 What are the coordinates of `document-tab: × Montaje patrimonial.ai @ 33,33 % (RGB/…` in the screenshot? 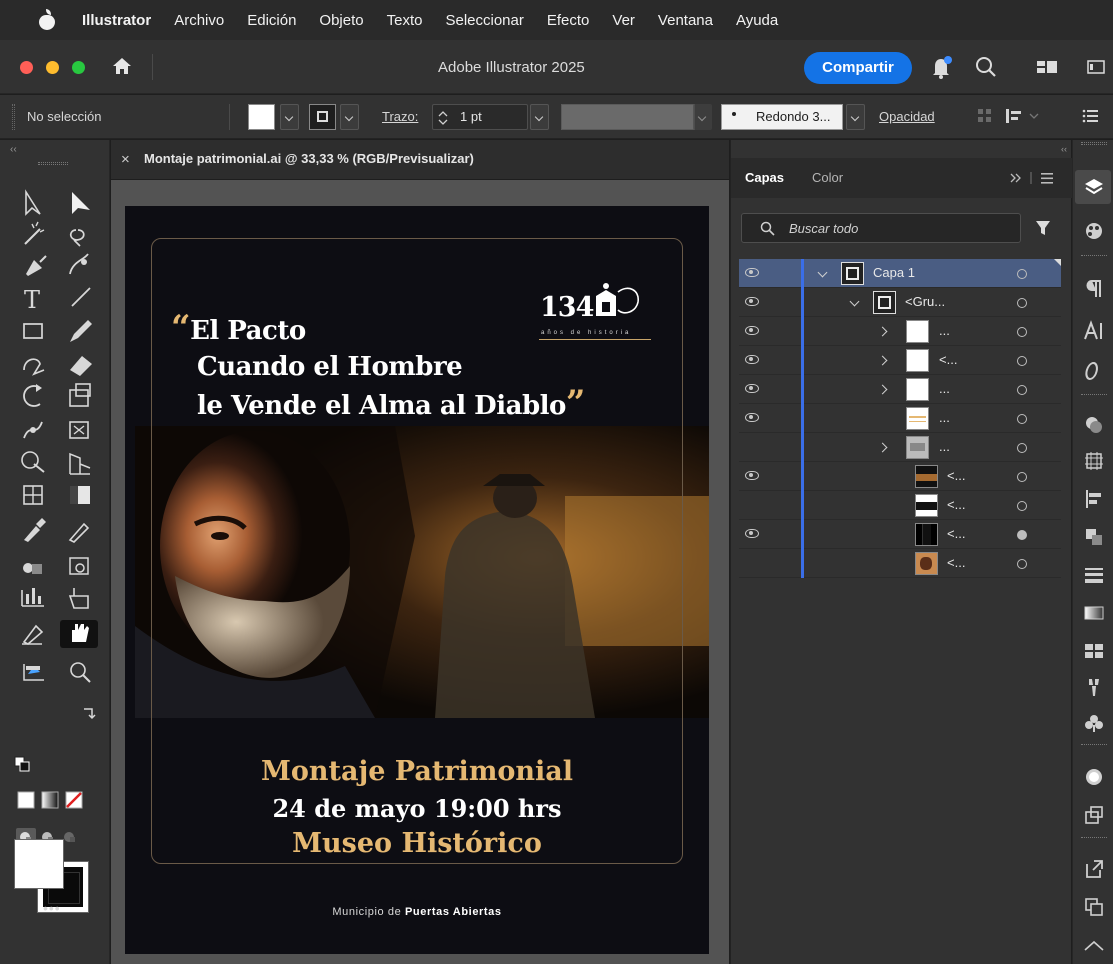 It's located at (420, 160).